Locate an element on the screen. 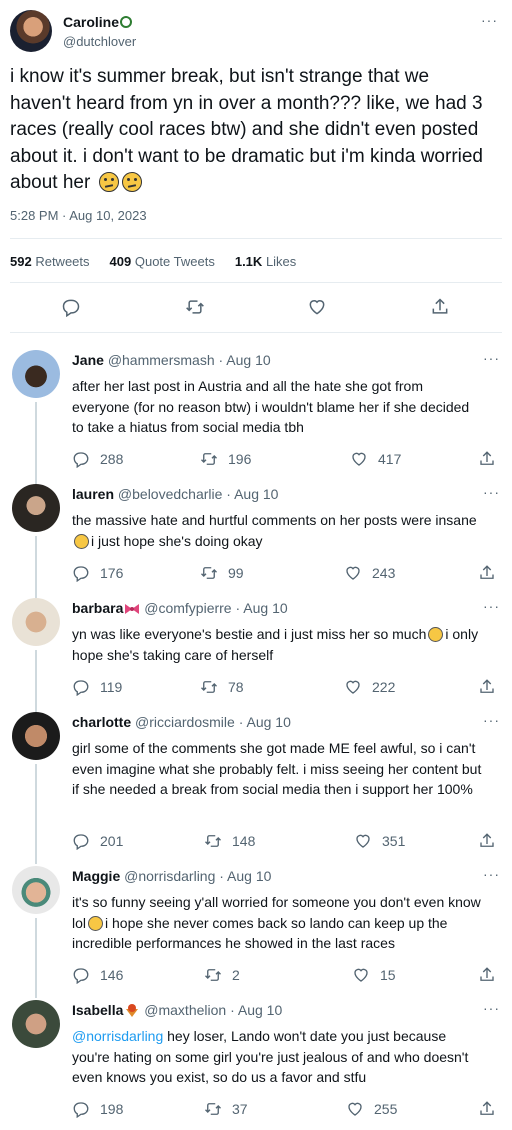 This screenshot has height=1130, width=512. reply-actions: 198 37 255 is located at coordinates (287, 1111).